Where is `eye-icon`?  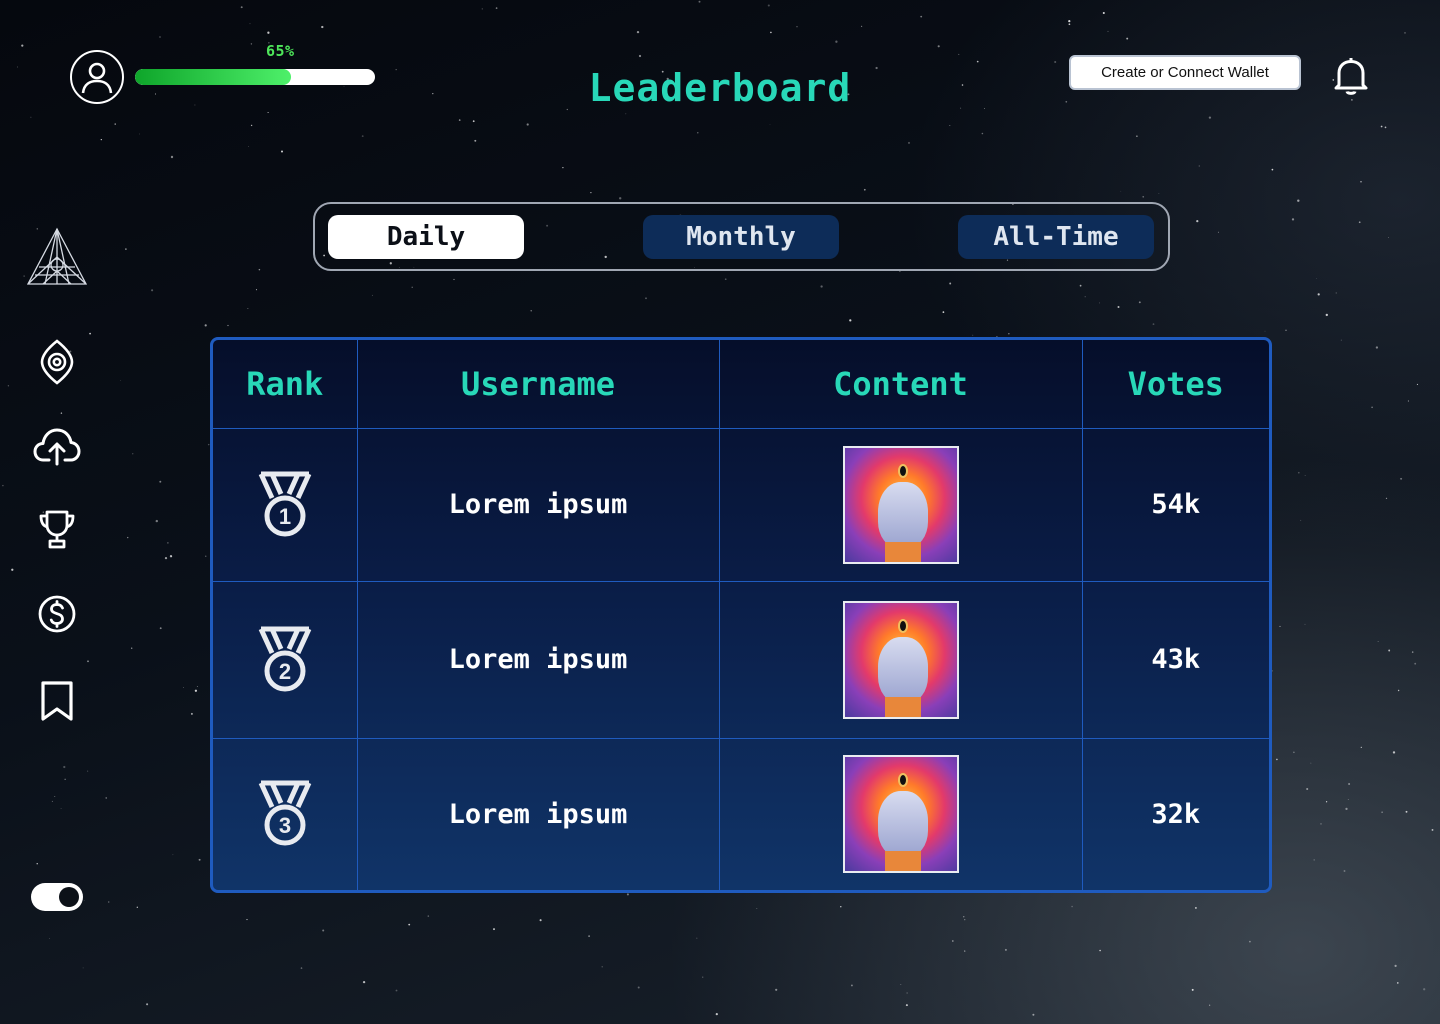
eye-icon is located at coordinates (57, 362).